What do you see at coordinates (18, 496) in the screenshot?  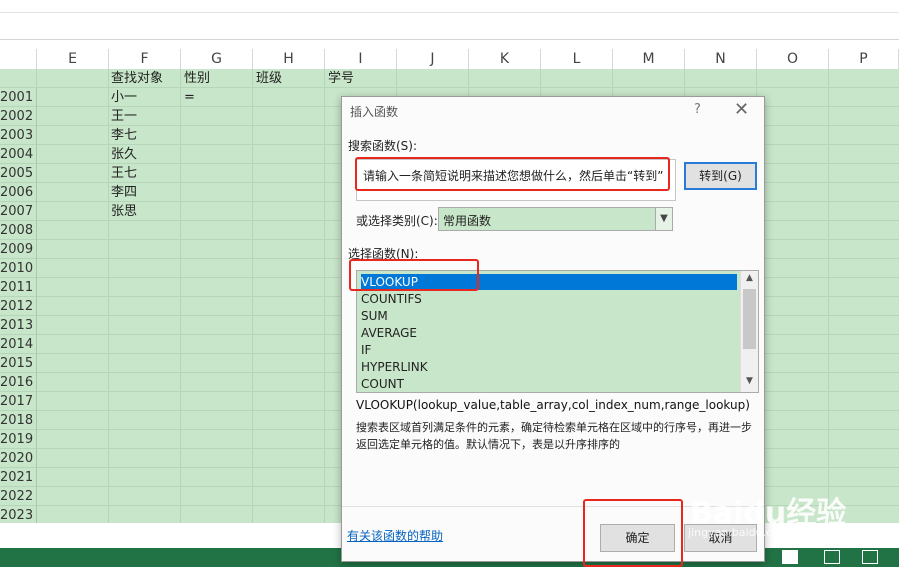 I see `row-number: 2022` at bounding box center [18, 496].